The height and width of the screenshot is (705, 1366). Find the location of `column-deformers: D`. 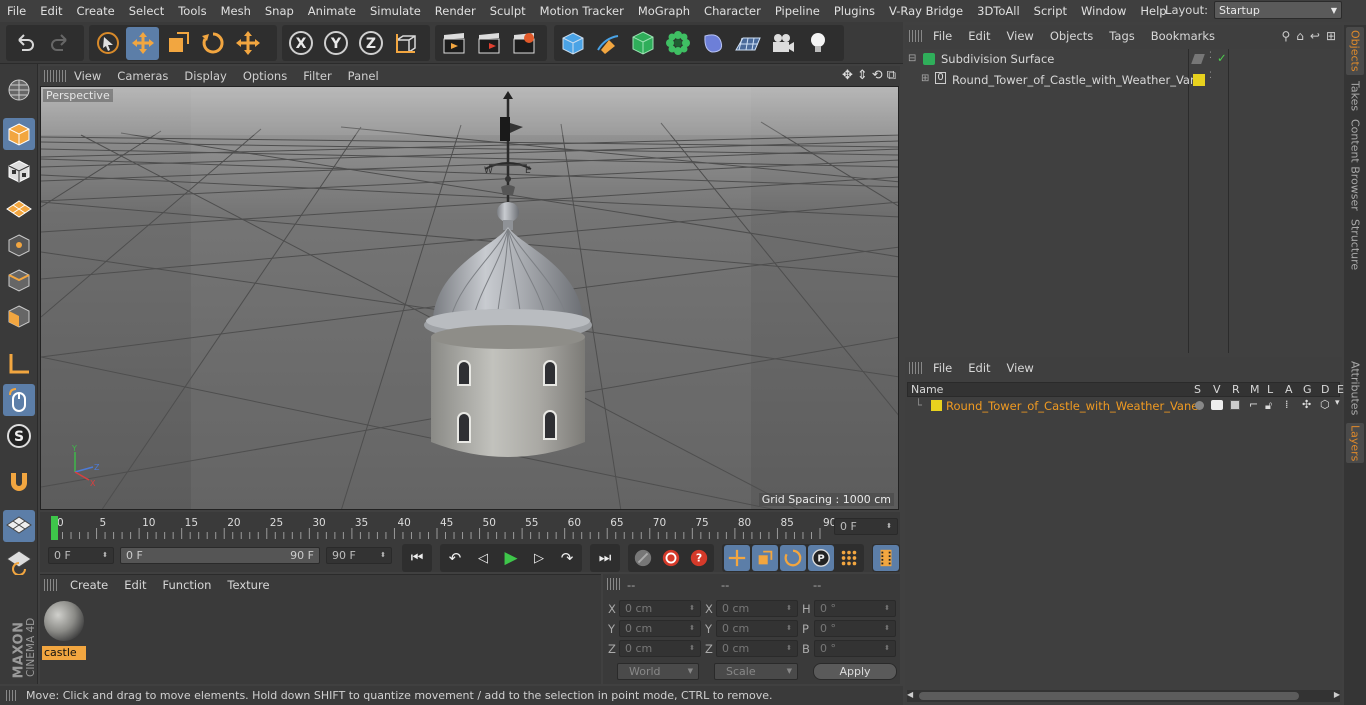

column-deformers: D is located at coordinates (1325, 389).